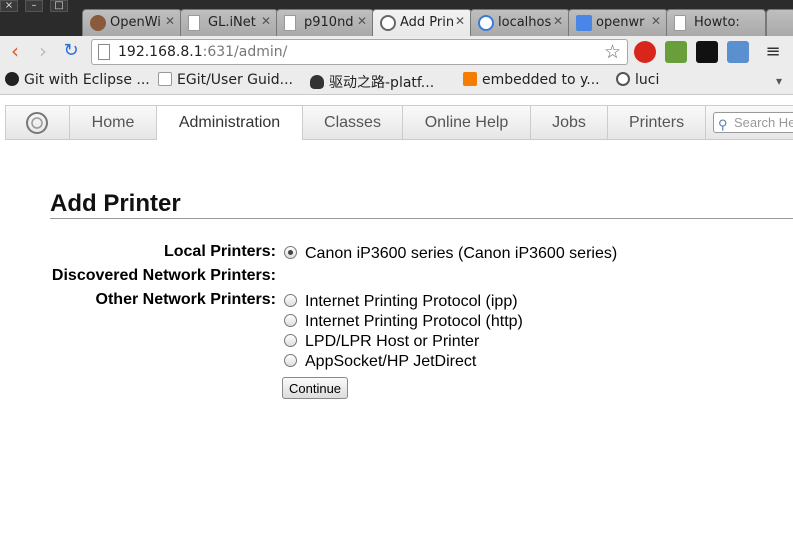 The width and height of the screenshot is (793, 559). I want to click on blogger-icon, so click(470, 79).